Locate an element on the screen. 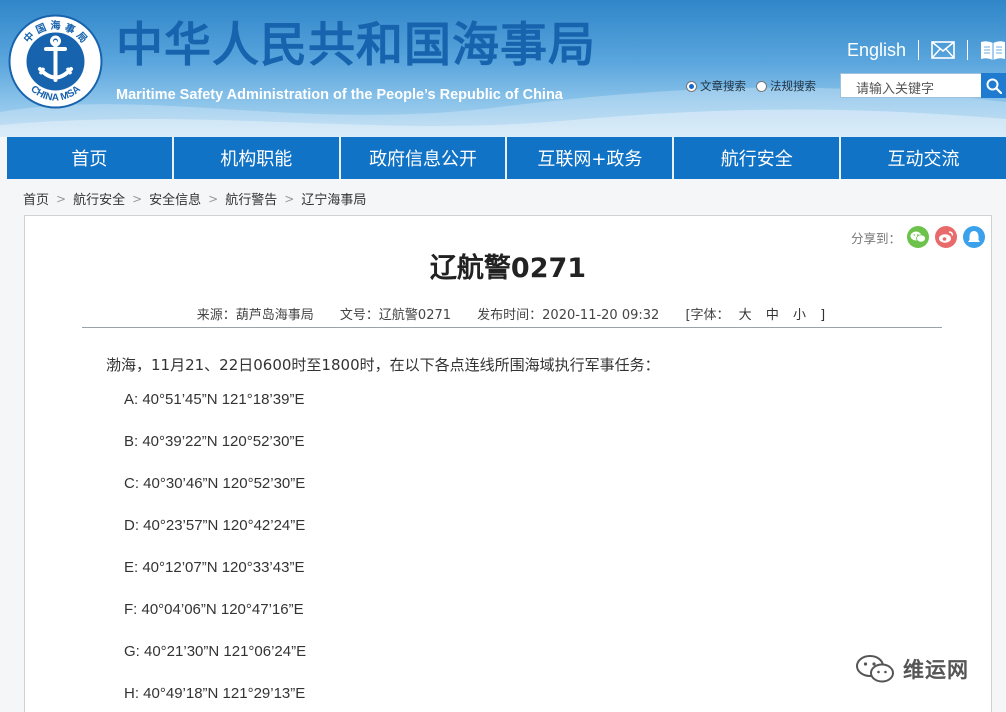 The image size is (1006, 712). main-nav: 首页 机构职能 政府信息公开 互联网+政务 航行安全 互动交流 is located at coordinates (506, 158).